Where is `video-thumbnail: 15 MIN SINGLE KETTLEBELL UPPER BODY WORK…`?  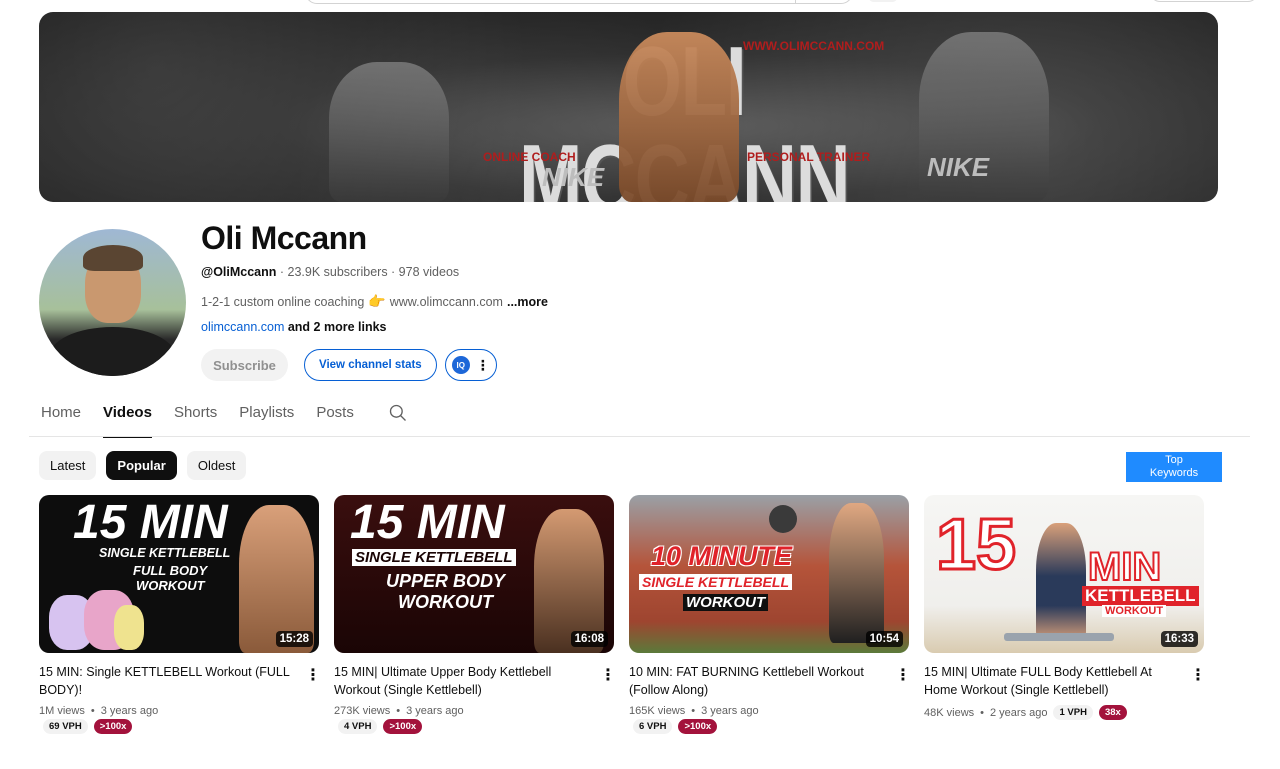
video-thumbnail: 15 MIN SINGLE KETTLEBELL UPPER BODY WORK… is located at coordinates (474, 574).